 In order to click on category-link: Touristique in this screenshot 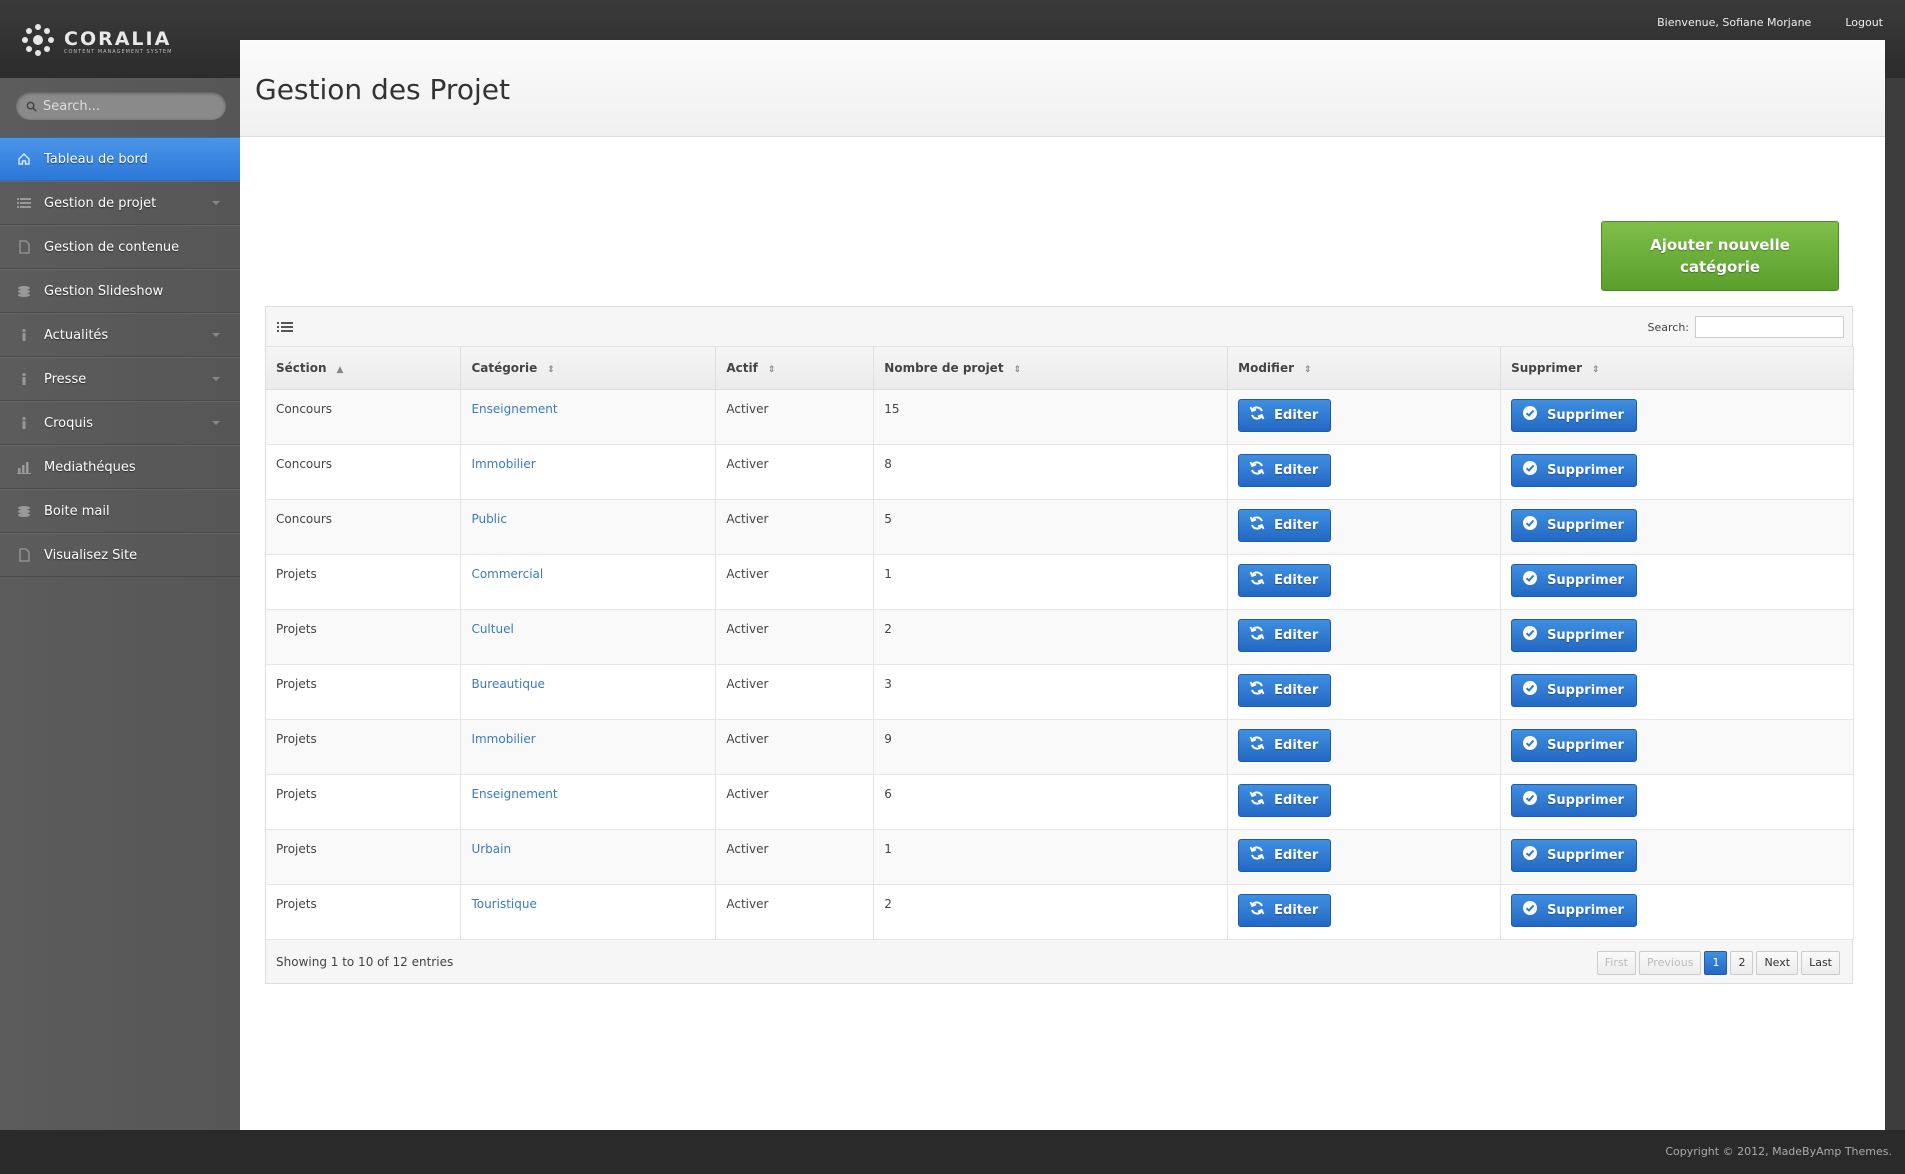, I will do `click(588, 912)`.